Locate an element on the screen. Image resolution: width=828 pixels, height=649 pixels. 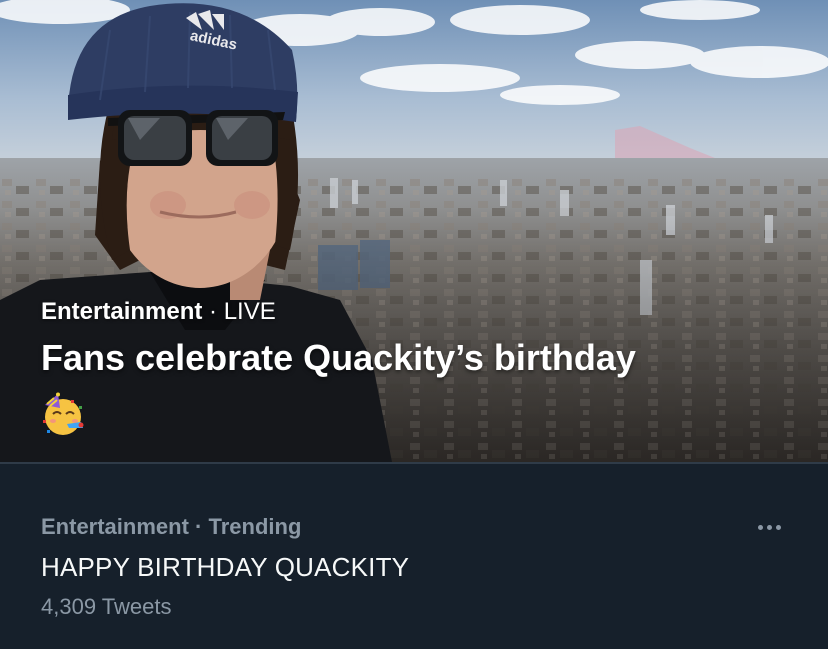
trend-title: HAPPY BIRTHDAY QUACKITY is located at coordinates (225, 567).